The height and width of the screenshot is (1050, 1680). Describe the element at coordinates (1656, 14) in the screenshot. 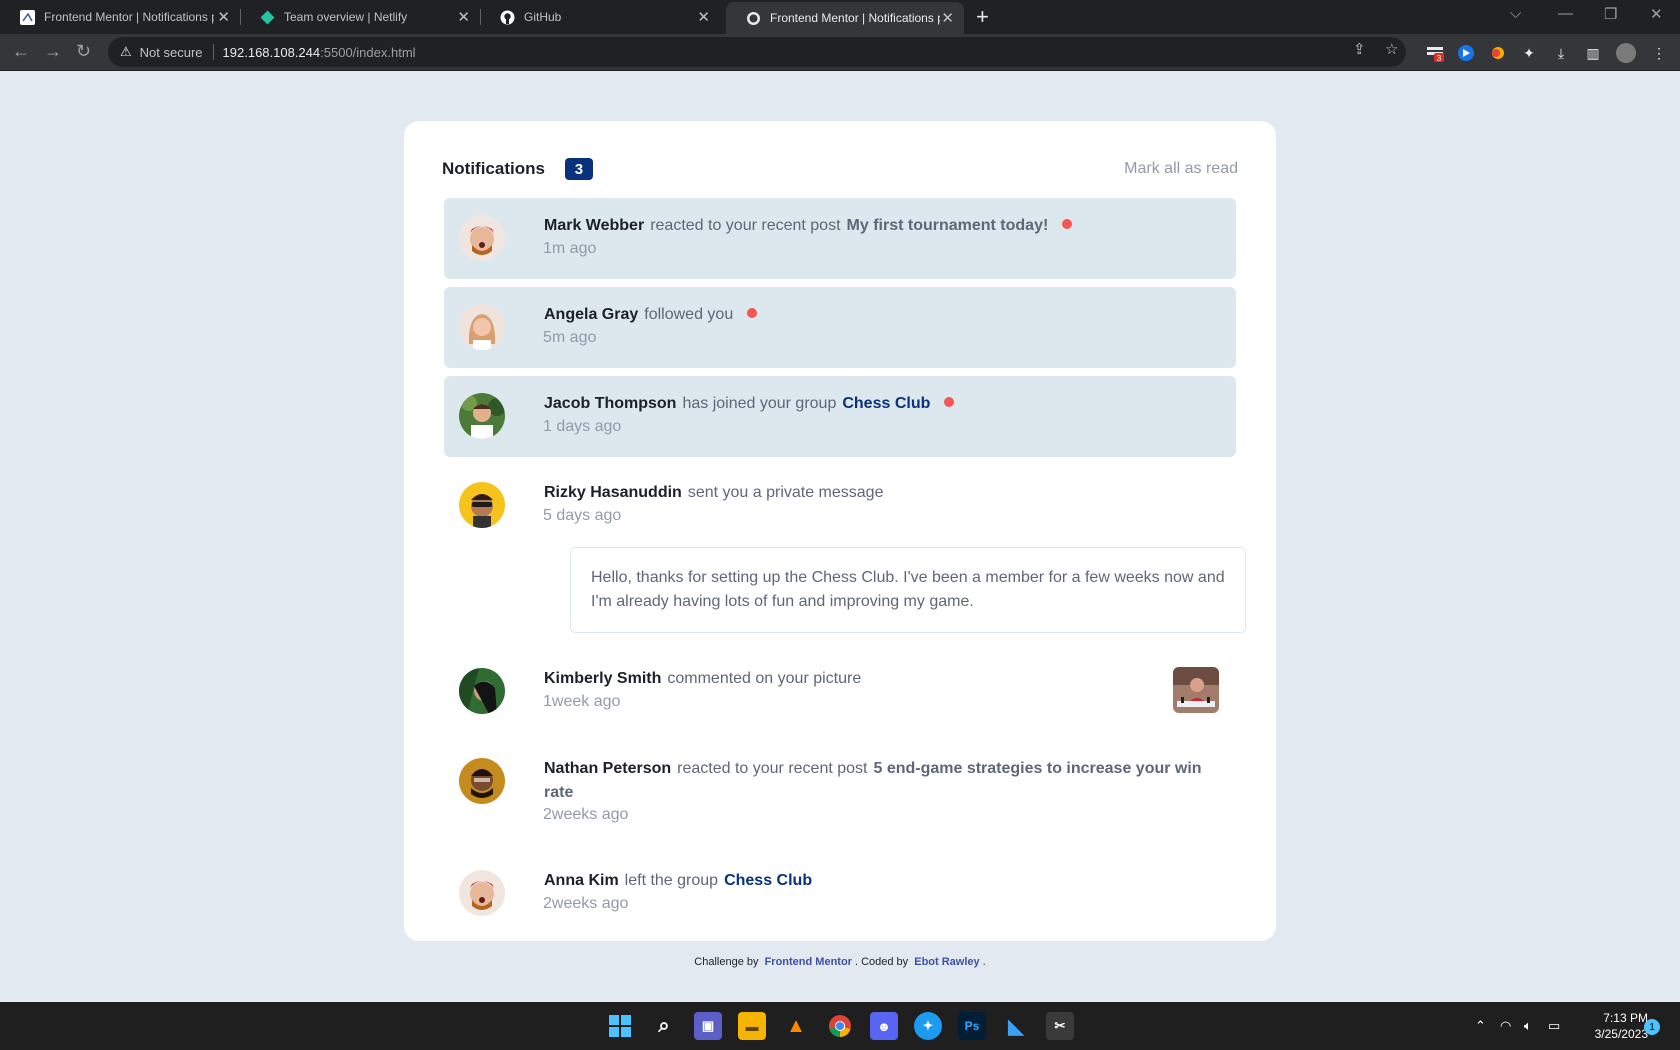

I see `window-close-icon: ✕` at that location.